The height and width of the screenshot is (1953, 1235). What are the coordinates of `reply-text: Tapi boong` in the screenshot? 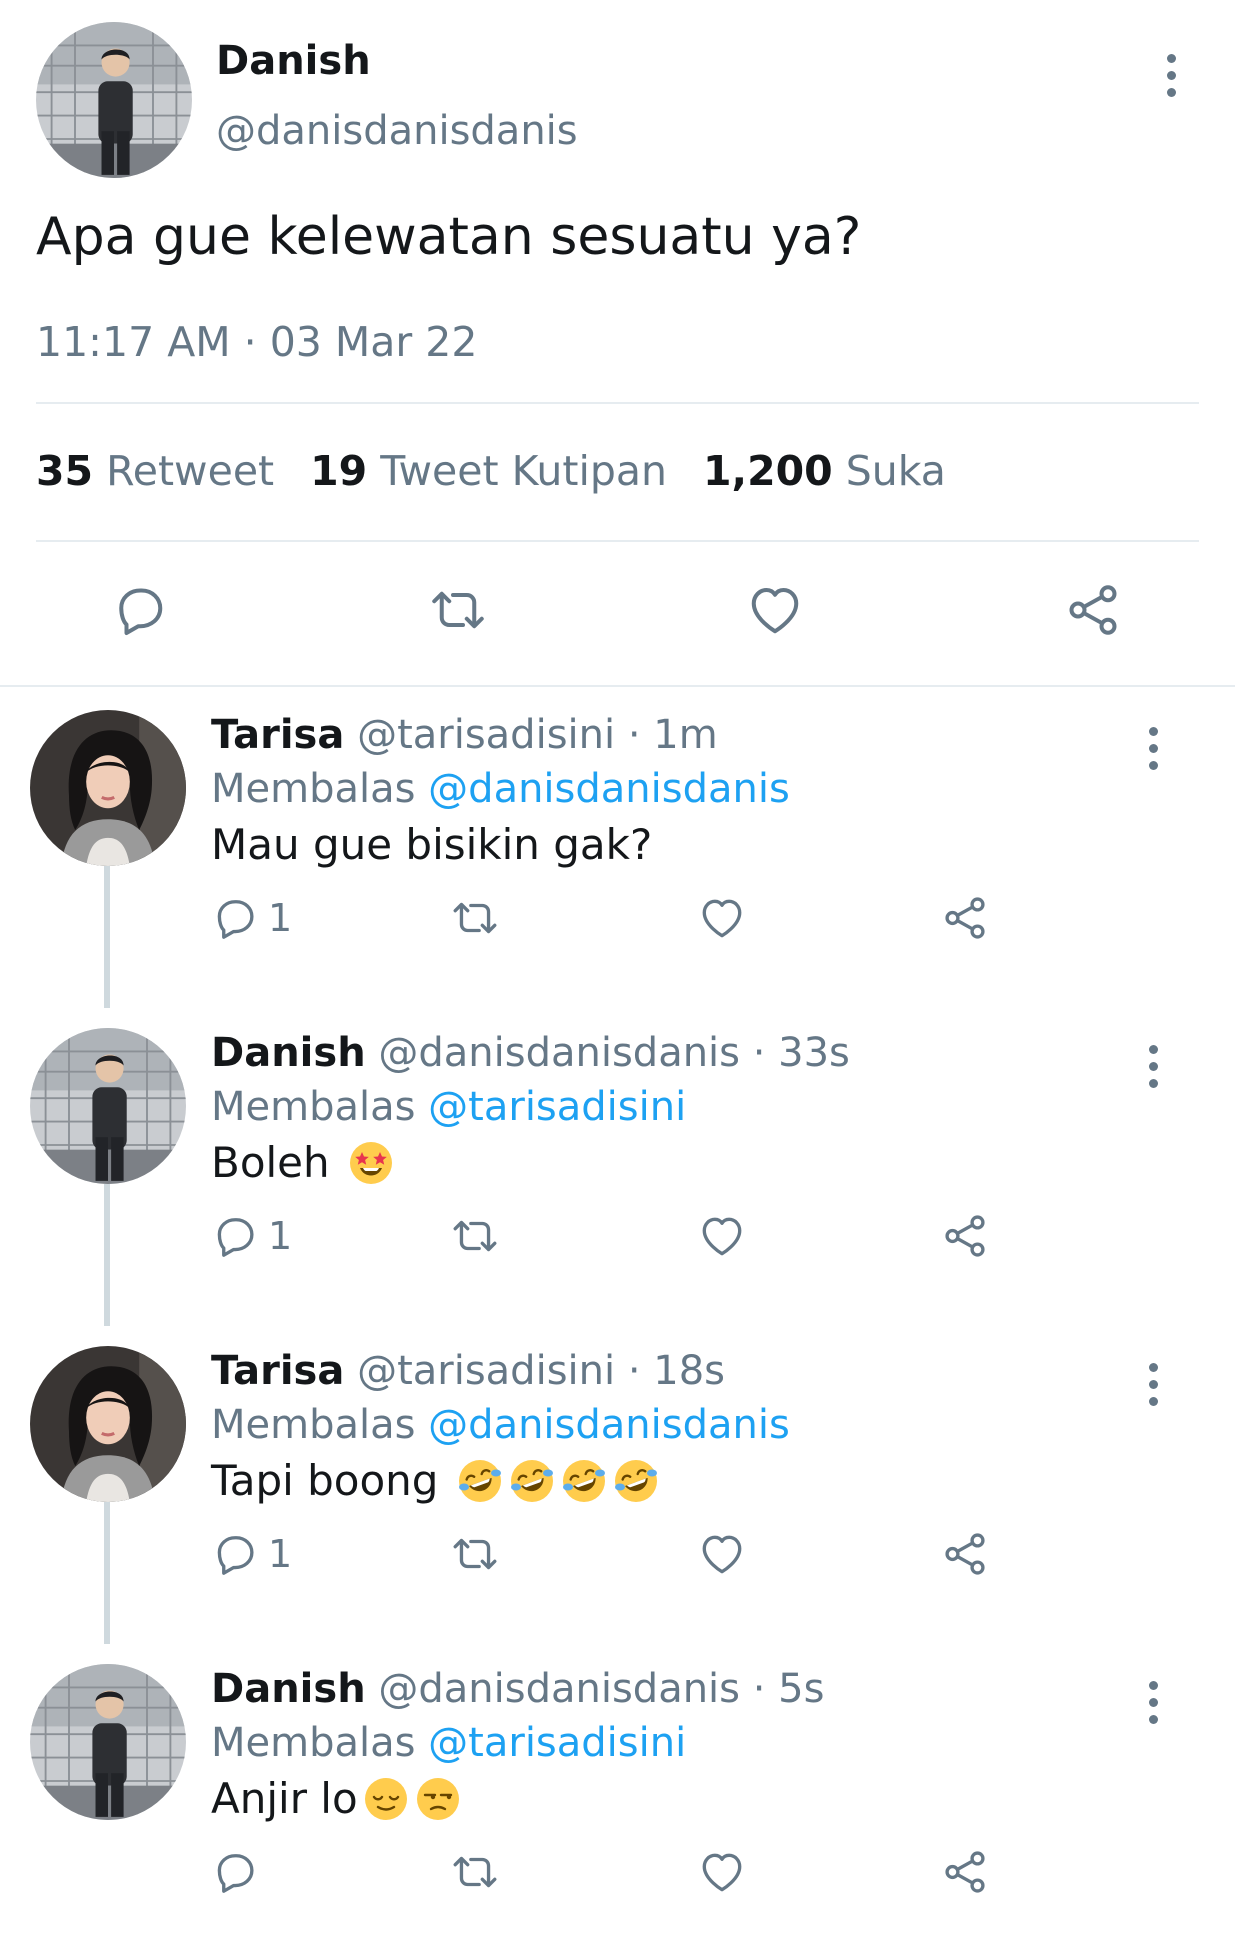 It's located at (435, 1480).